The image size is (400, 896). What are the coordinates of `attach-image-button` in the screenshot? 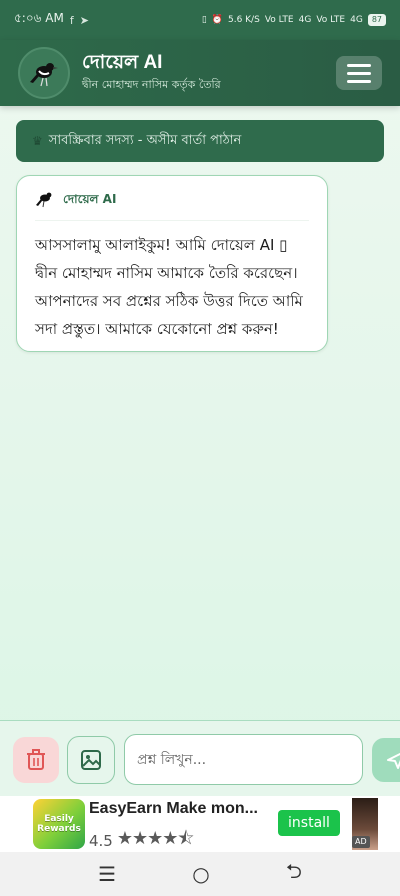 It's located at (91, 760).